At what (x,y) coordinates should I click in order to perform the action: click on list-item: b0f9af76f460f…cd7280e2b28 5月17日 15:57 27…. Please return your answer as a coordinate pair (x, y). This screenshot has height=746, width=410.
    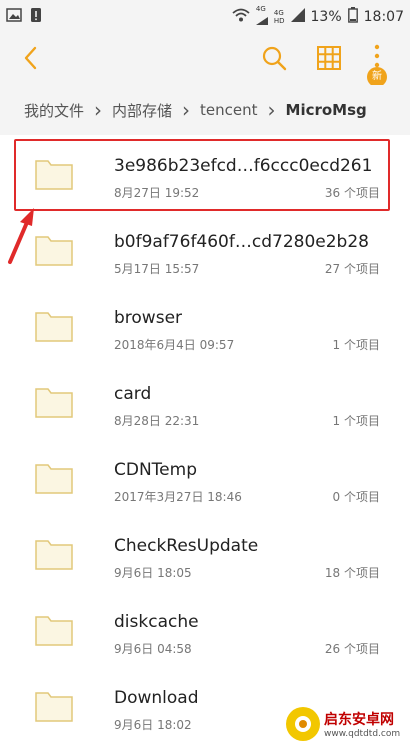
    Looking at the image, I should click on (205, 252).